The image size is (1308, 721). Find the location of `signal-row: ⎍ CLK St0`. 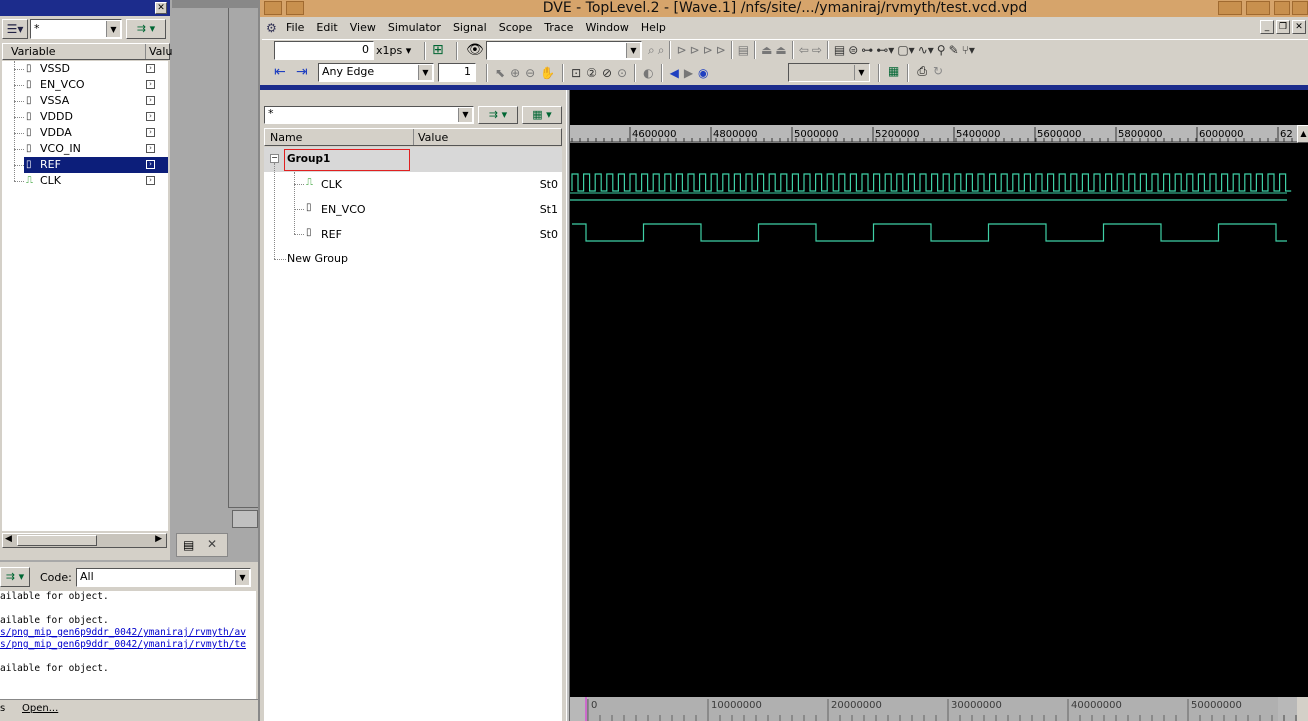

signal-row: ⎍ CLK St0 is located at coordinates (413, 184).